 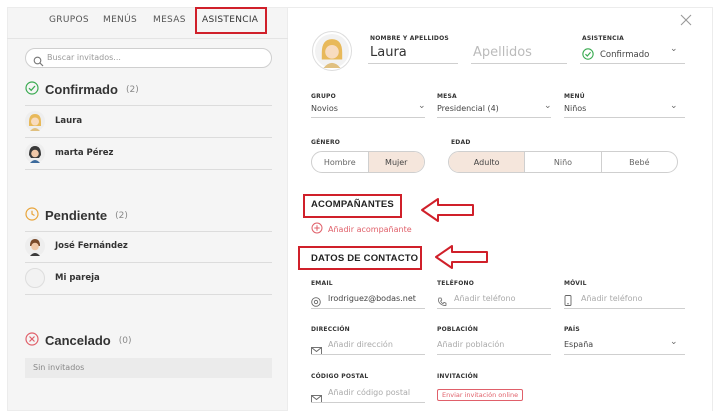 What do you see at coordinates (484, 298) in the screenshot?
I see `phone-field: Añadir teléfono` at bounding box center [484, 298].